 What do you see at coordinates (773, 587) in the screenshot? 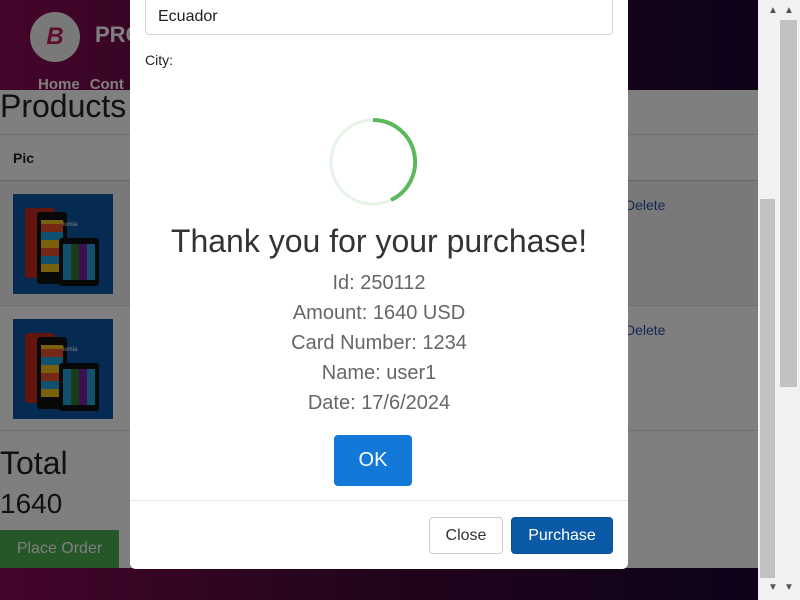
I see `scroll-down-arrow-icon: ▼` at bounding box center [773, 587].